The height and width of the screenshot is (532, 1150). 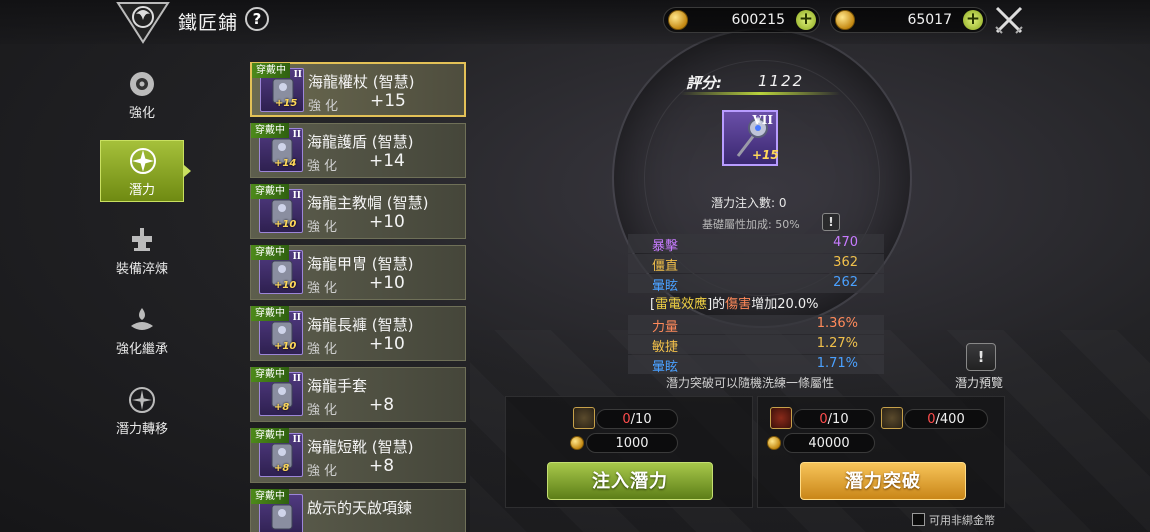 I want to click on break-material1-counter: 0/10, so click(x=834, y=419).